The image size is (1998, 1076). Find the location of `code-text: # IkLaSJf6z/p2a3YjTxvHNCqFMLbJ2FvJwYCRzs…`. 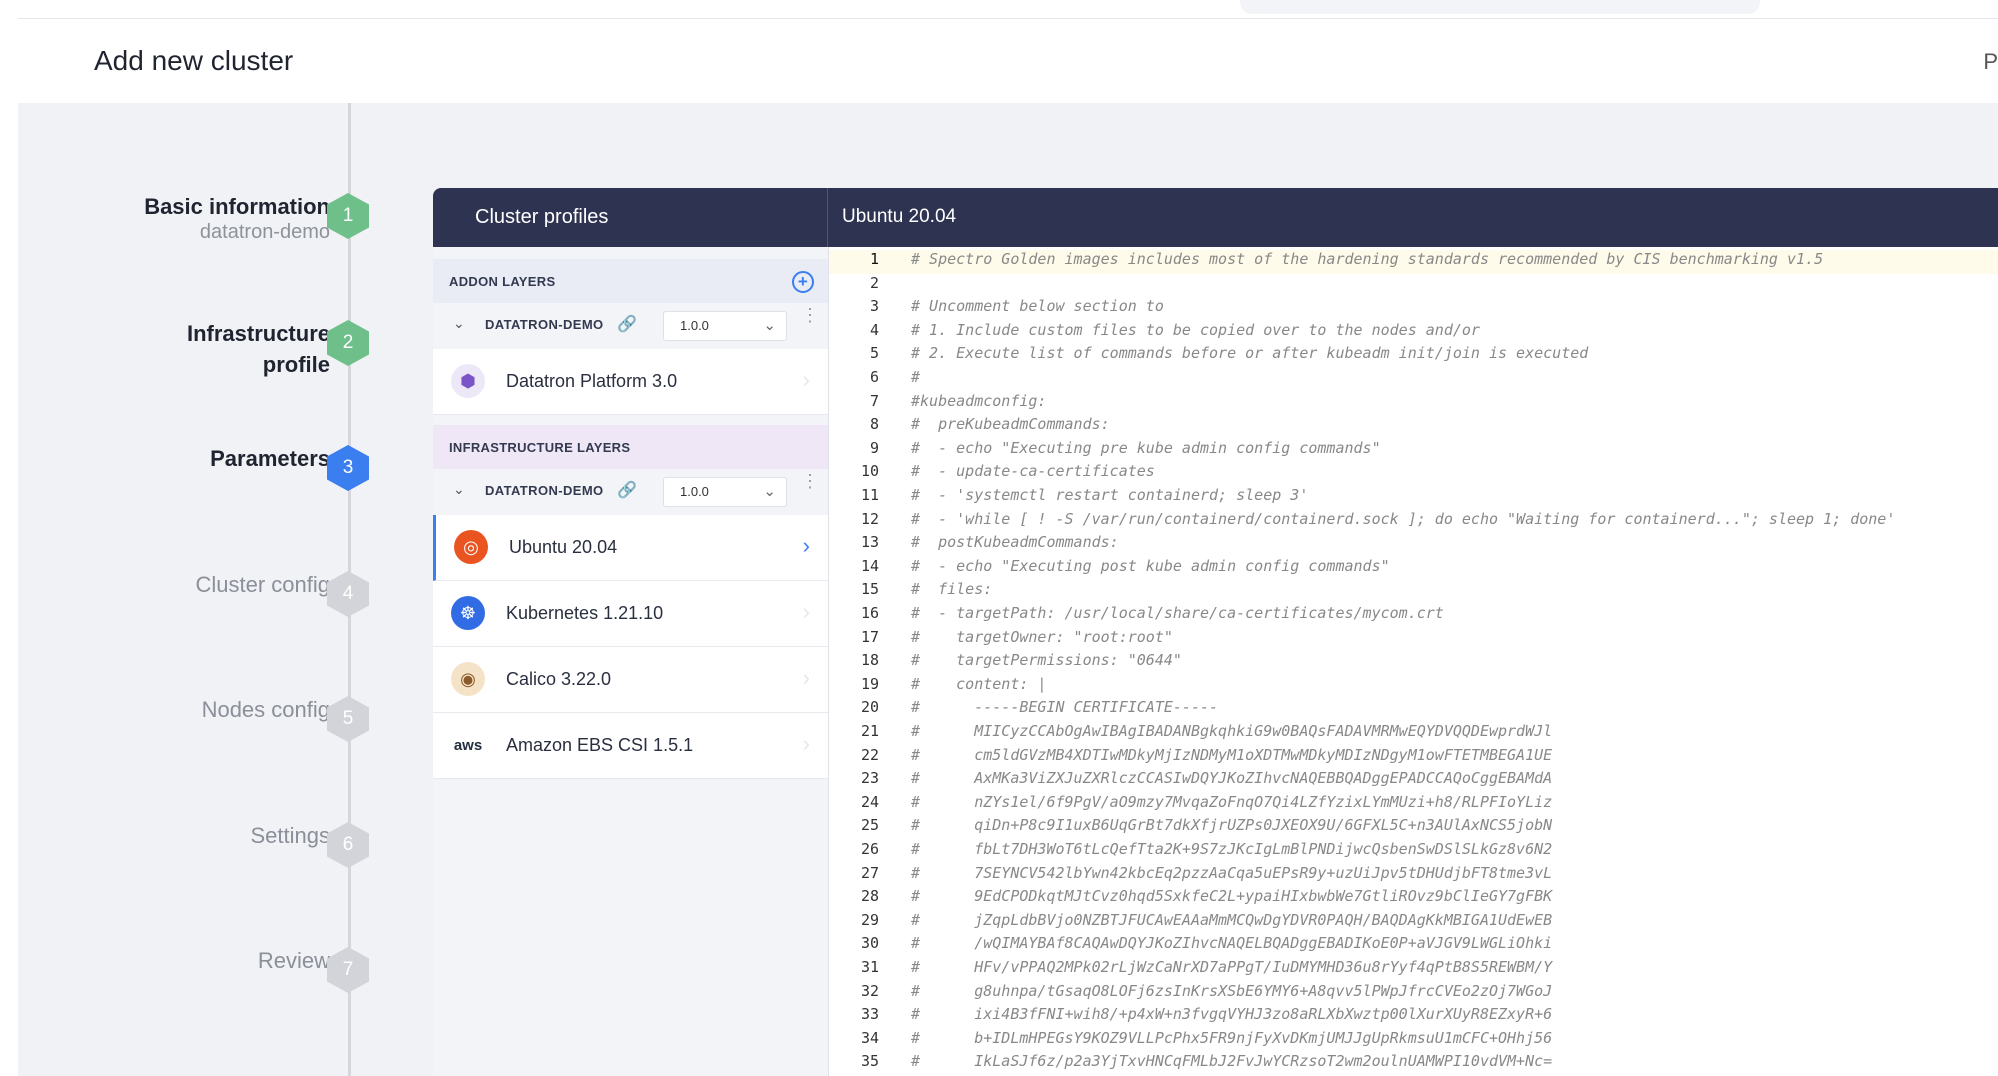

code-text: # IkLaSJf6z/p2a3YjTxvHNCqFMLbJ2FvJwYCRzs… is located at coordinates (1232, 1061).